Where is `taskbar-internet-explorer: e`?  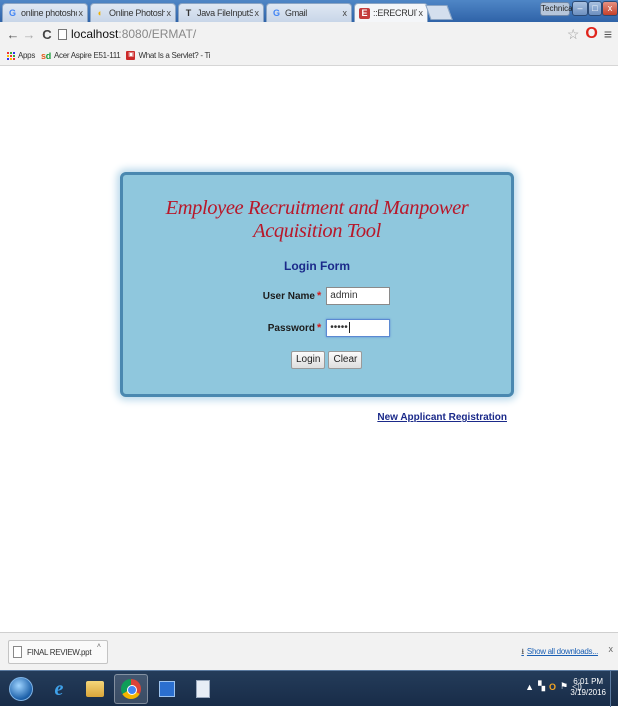
taskbar-internet-explorer: e is located at coordinates (59, 689).